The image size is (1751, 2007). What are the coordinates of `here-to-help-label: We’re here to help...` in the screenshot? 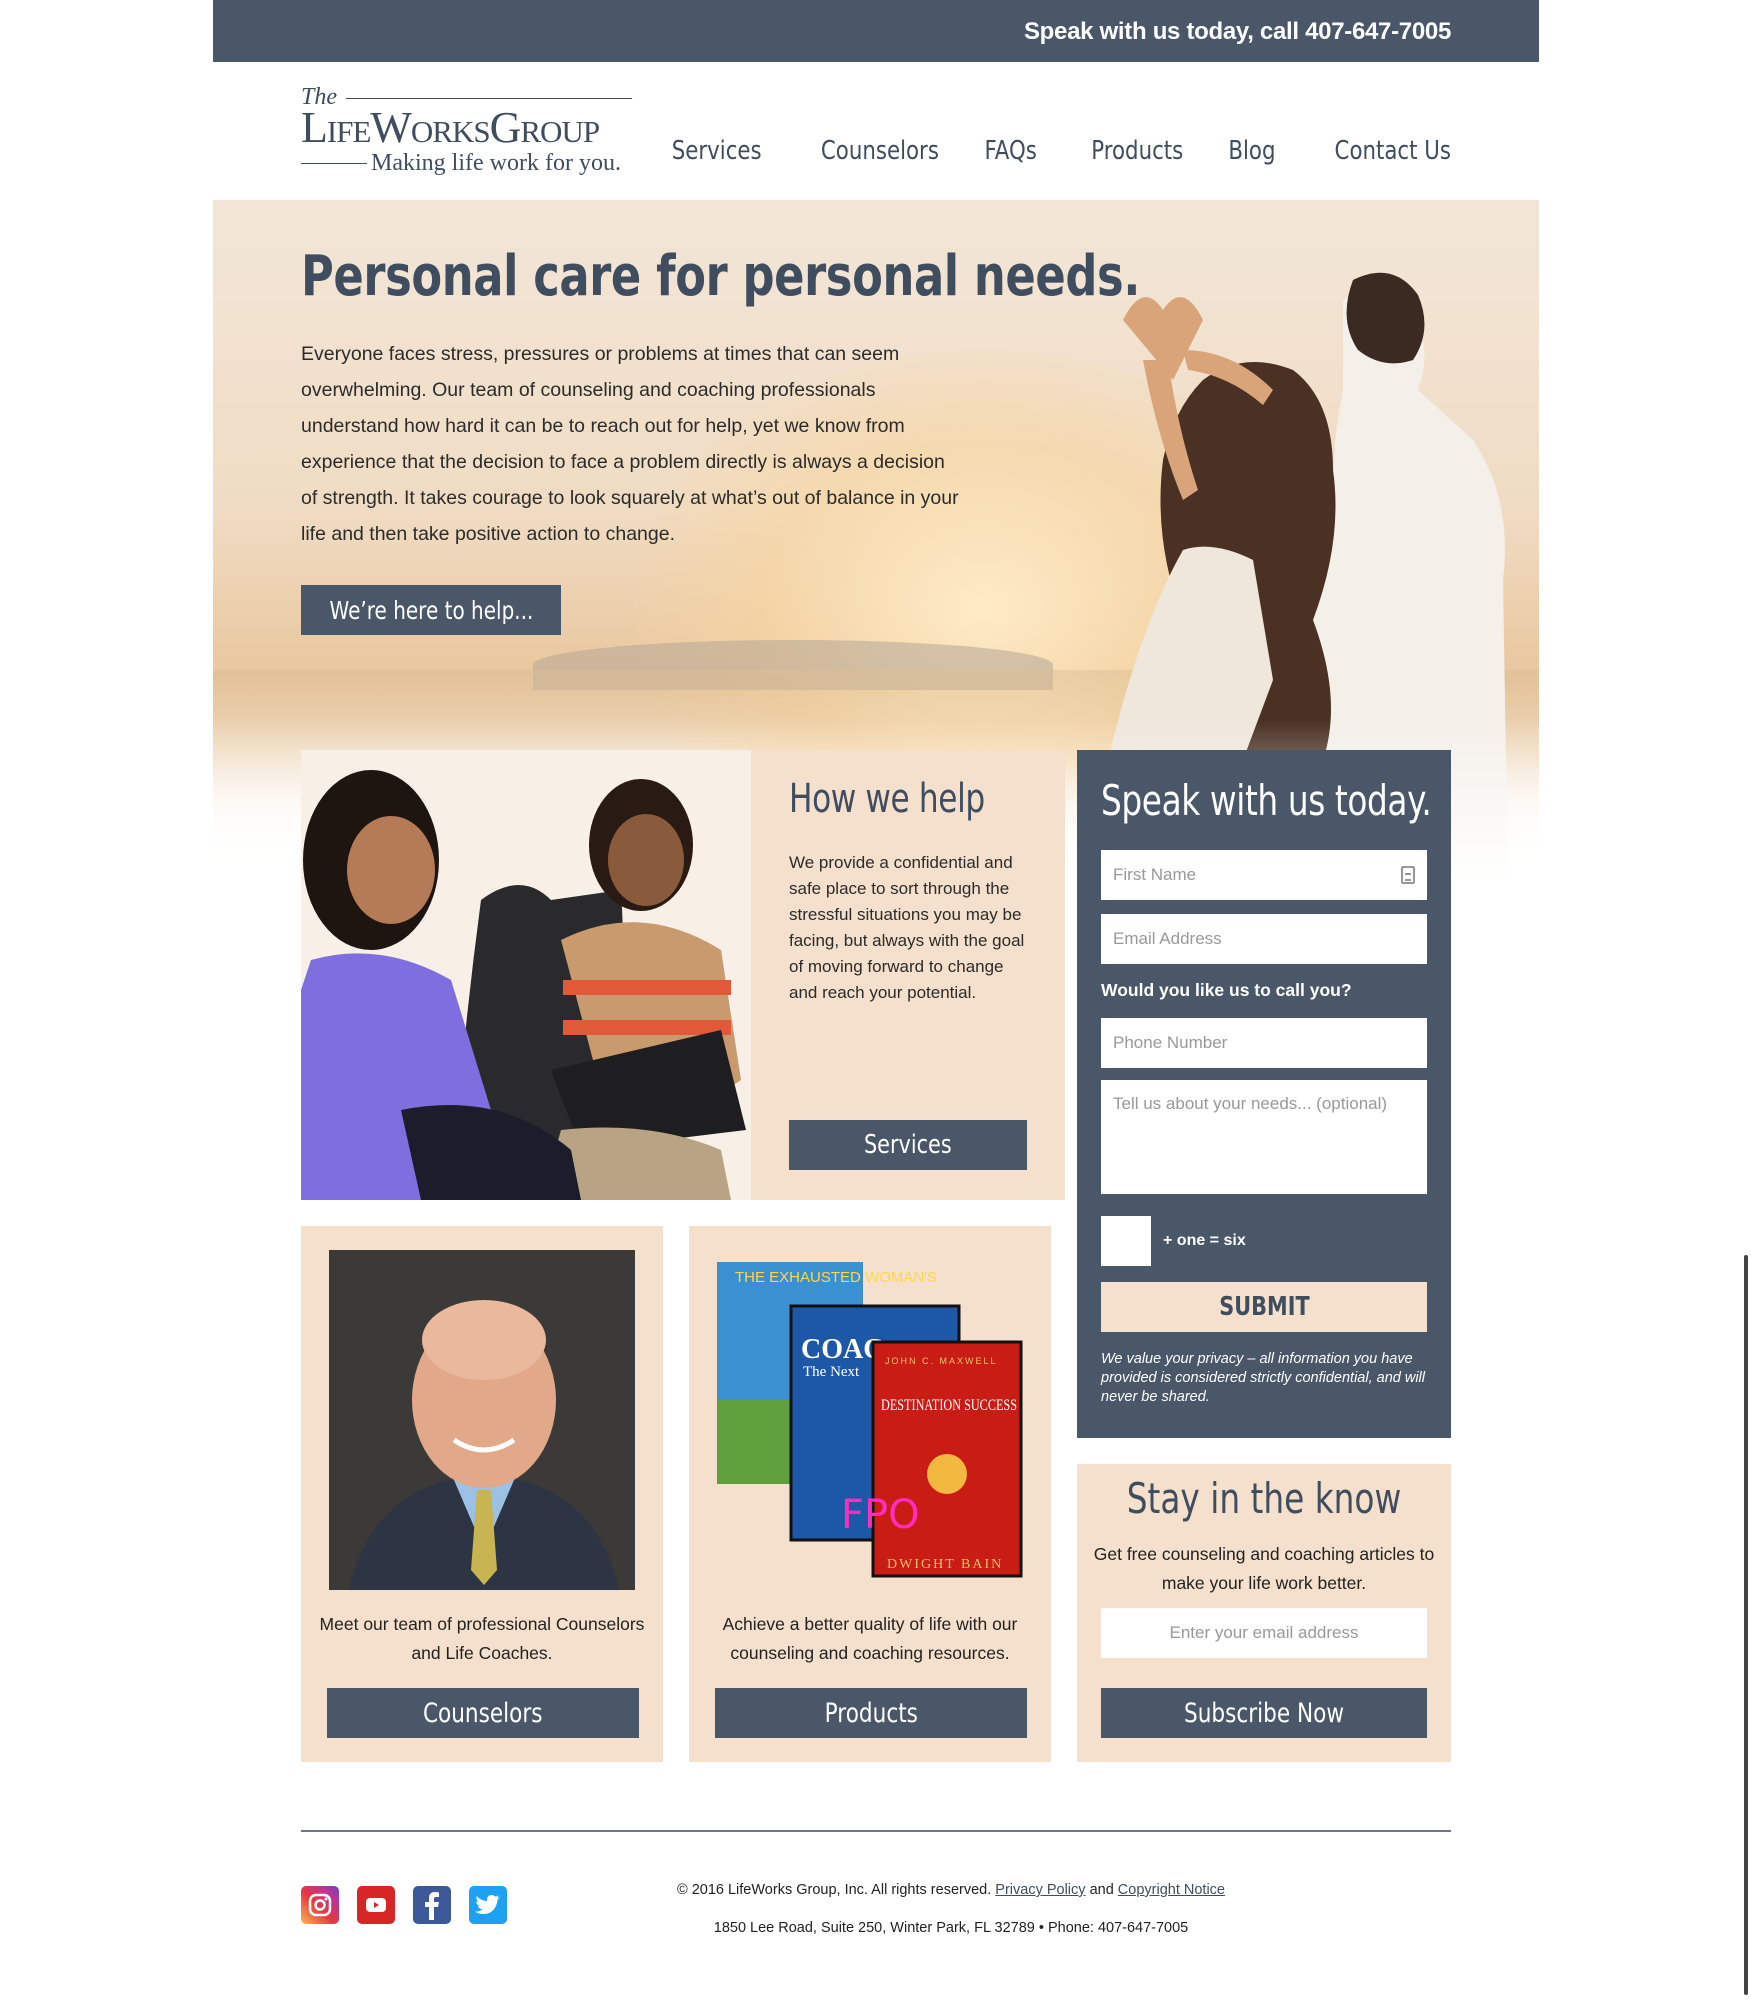 It's located at (431, 610).